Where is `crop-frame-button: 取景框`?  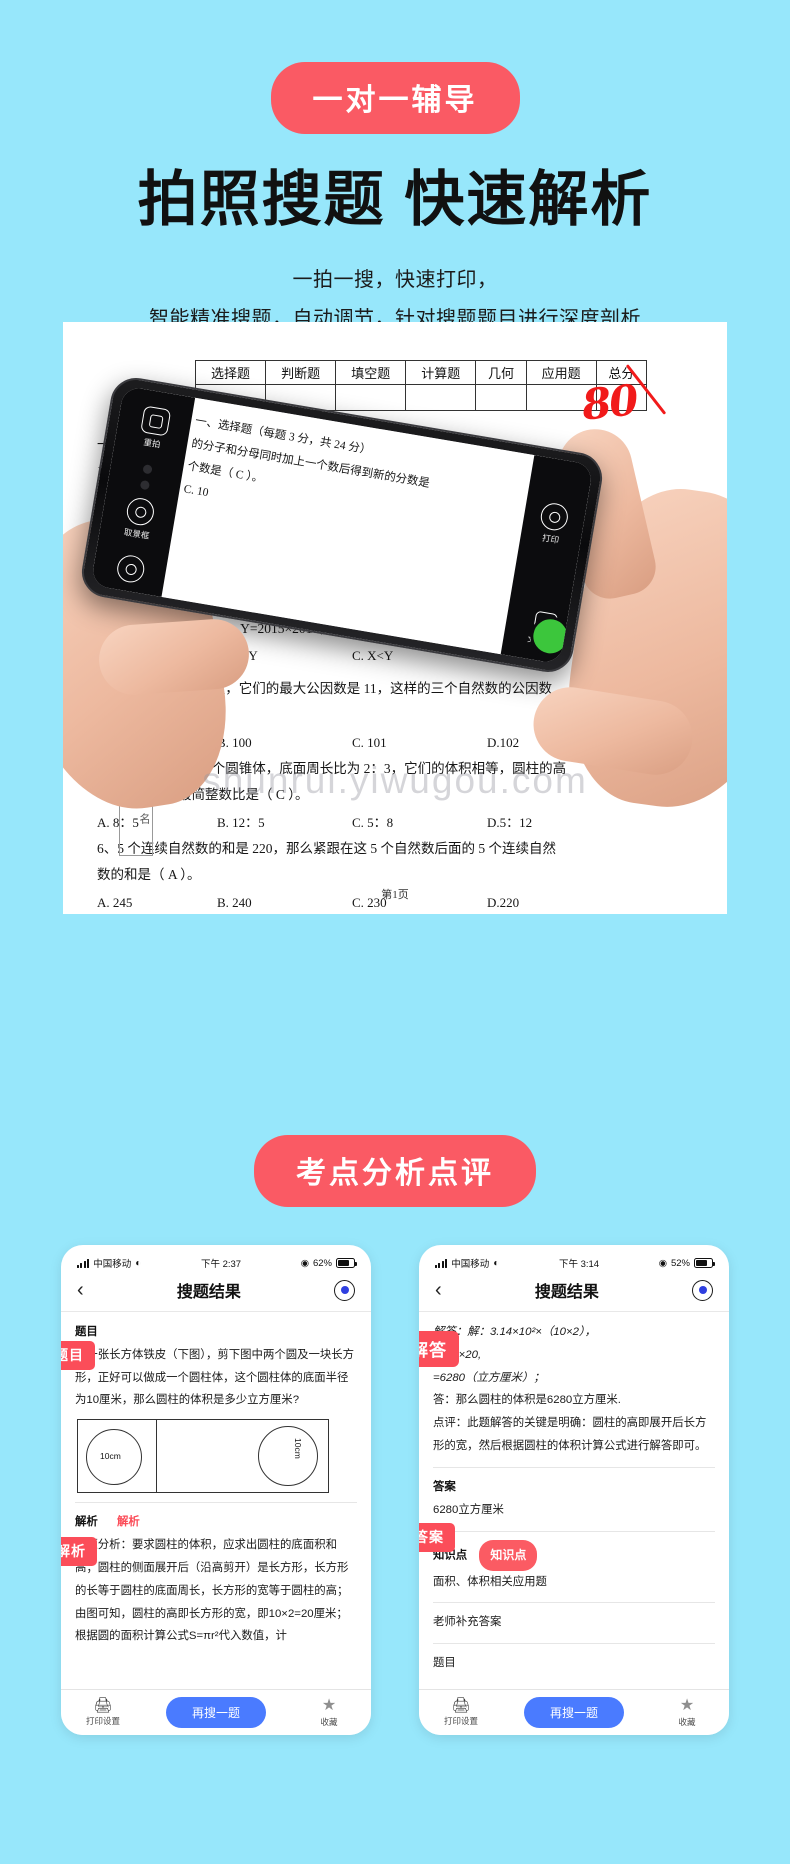 crop-frame-button: 取景框 is located at coordinates (139, 519).